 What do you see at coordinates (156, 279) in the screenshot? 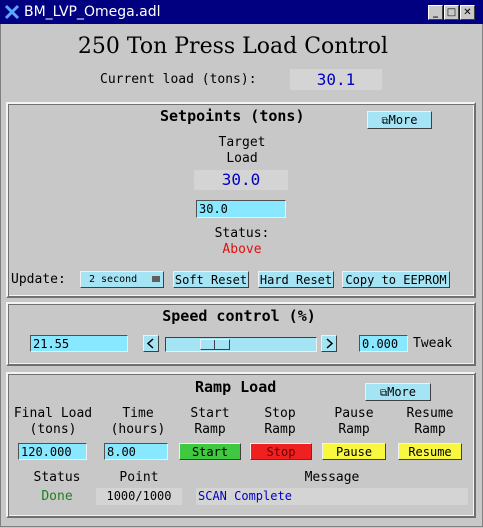
I see `chevron-down-icon` at bounding box center [156, 279].